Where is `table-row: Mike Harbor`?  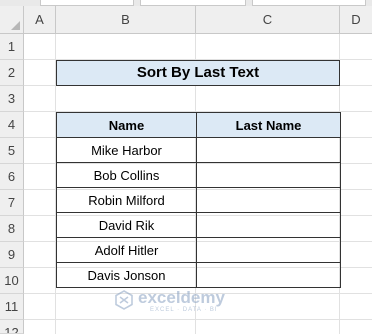
table-row: Mike Harbor is located at coordinates (198, 150).